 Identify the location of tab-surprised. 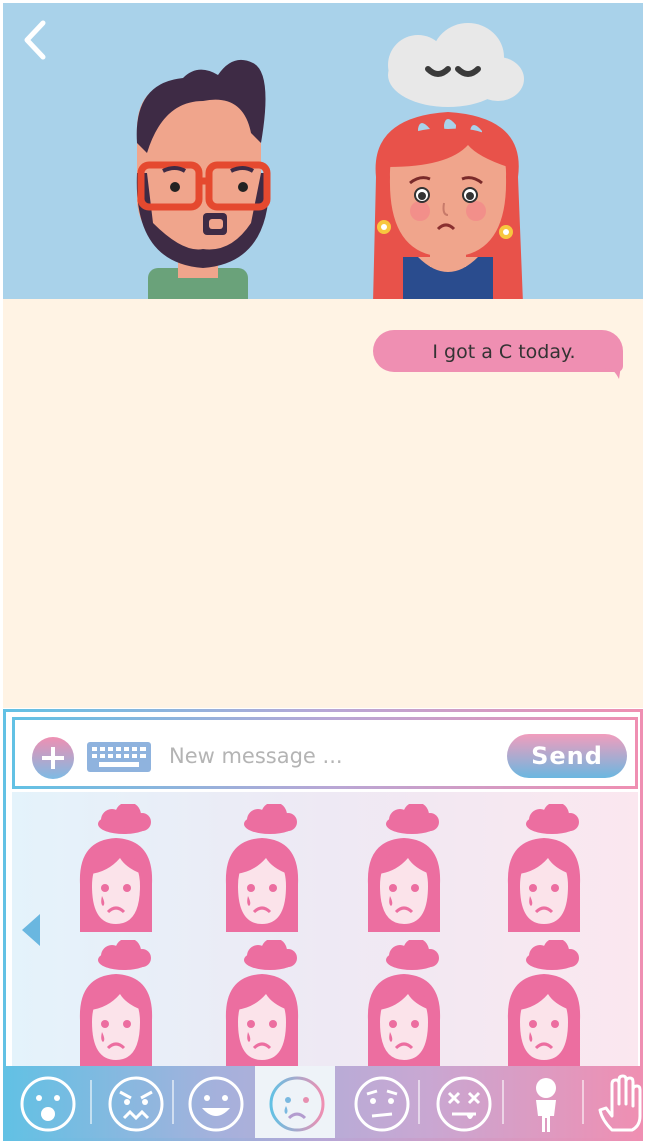
(46, 1102).